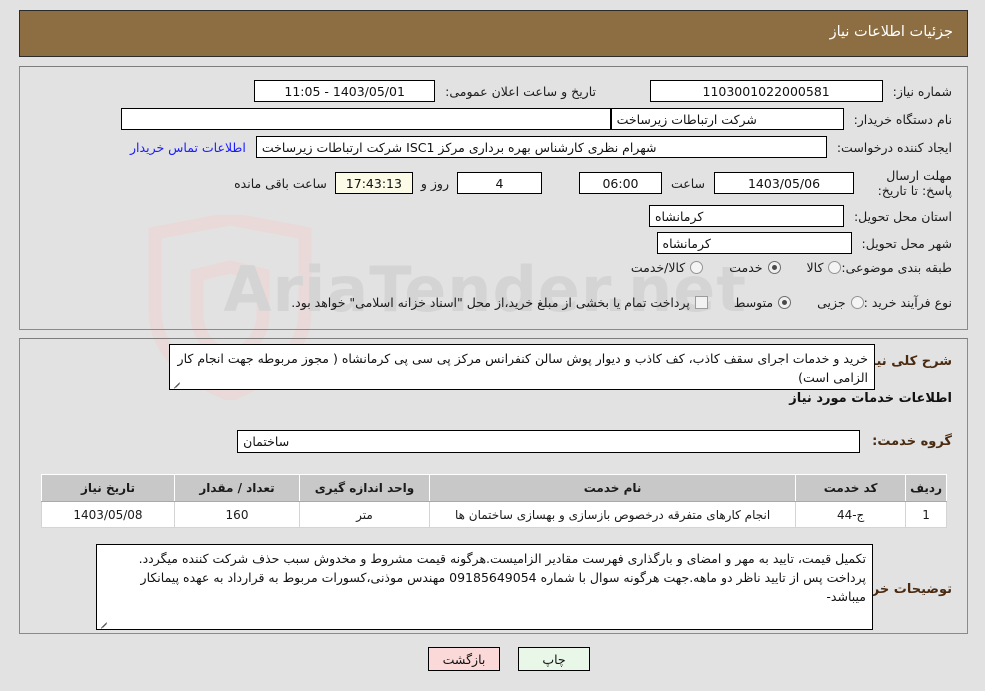  I want to click on th-service-code: کد خدمت, so click(851, 488).